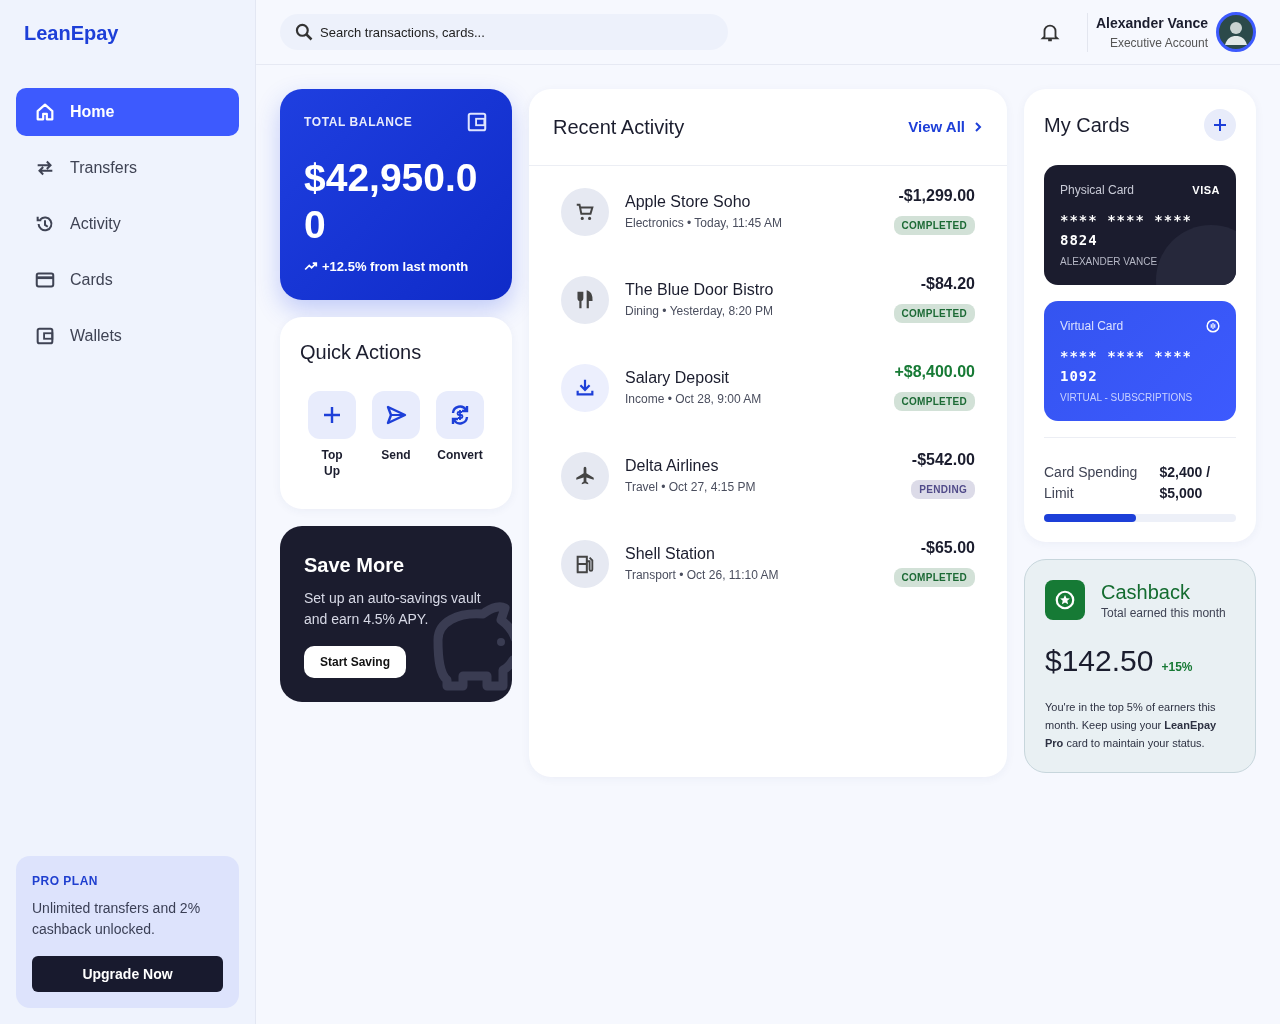 This screenshot has width=1280, height=1024. What do you see at coordinates (45, 112) in the screenshot?
I see `home-icon` at bounding box center [45, 112].